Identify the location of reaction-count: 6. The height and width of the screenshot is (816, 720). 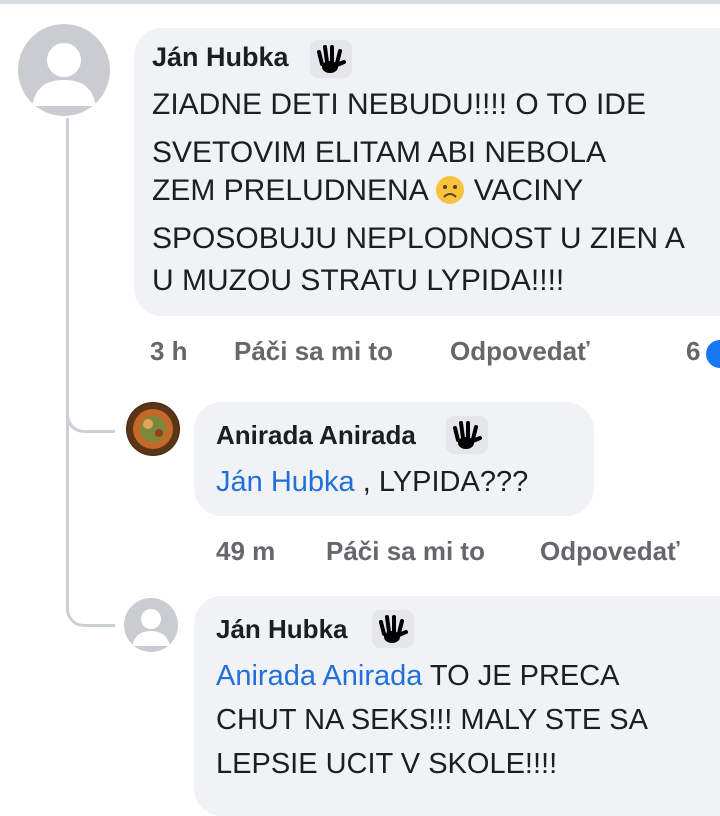
(693, 351).